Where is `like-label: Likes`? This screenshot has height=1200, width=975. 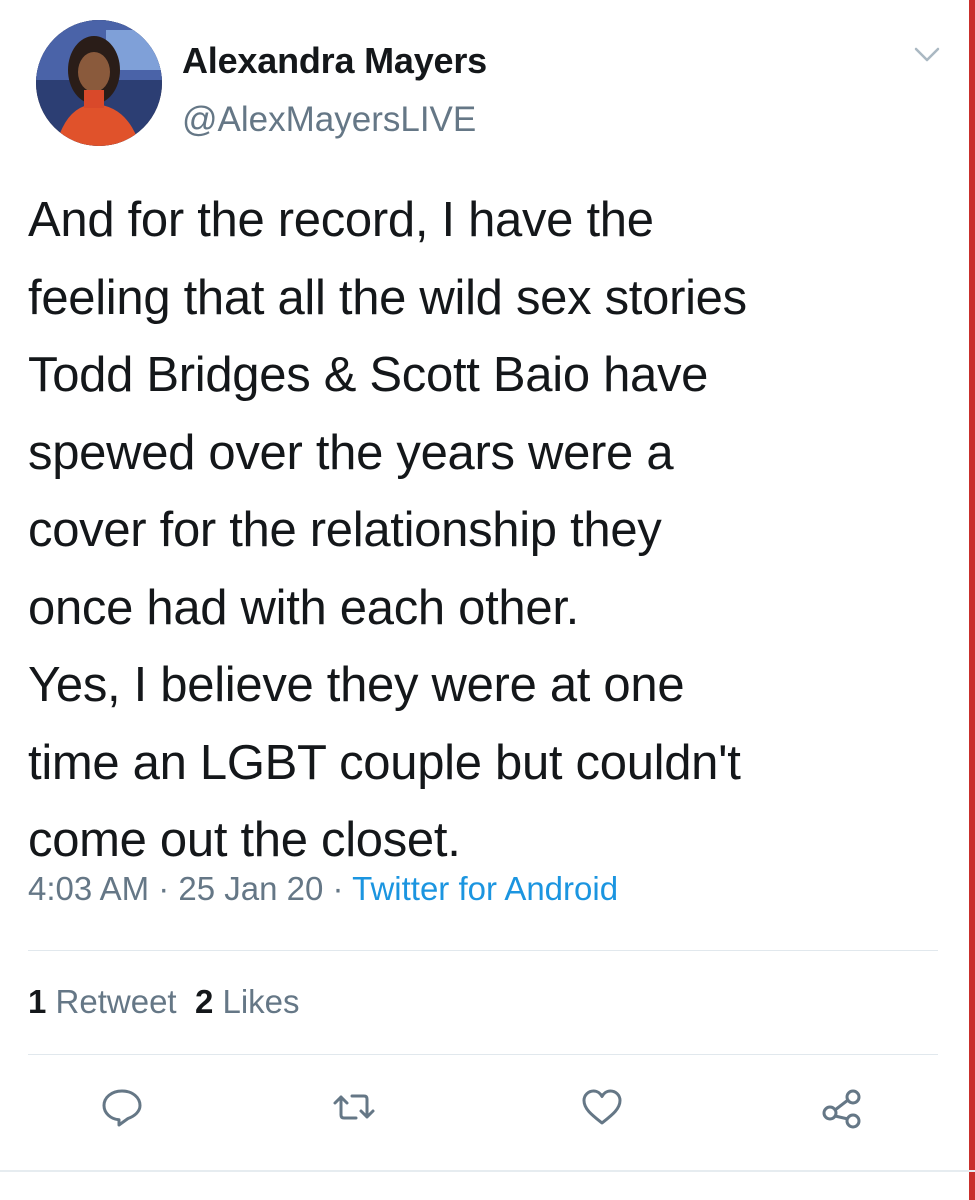
like-label: Likes is located at coordinates (261, 1001).